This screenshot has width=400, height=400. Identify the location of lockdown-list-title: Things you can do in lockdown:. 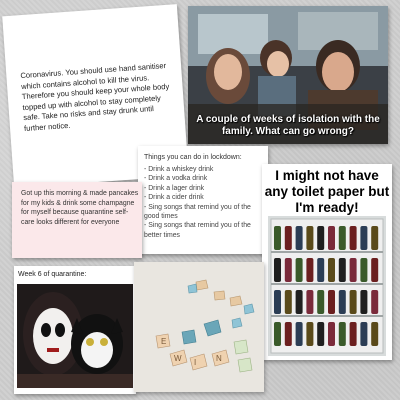
(193, 157).